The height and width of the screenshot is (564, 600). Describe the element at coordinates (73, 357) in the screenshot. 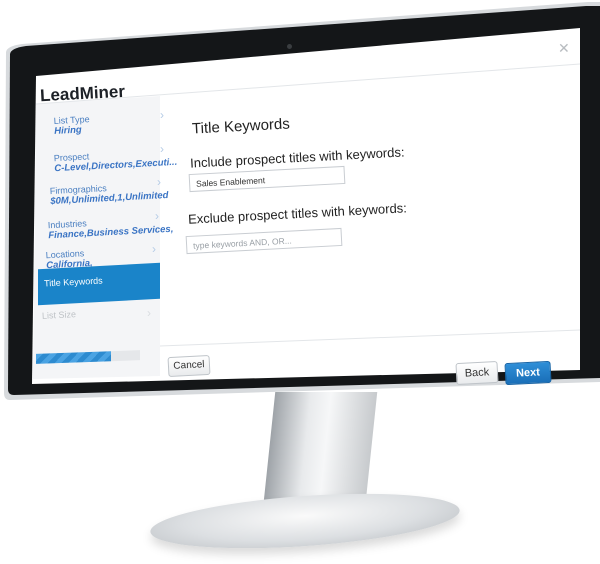

I see `progress-fill` at that location.